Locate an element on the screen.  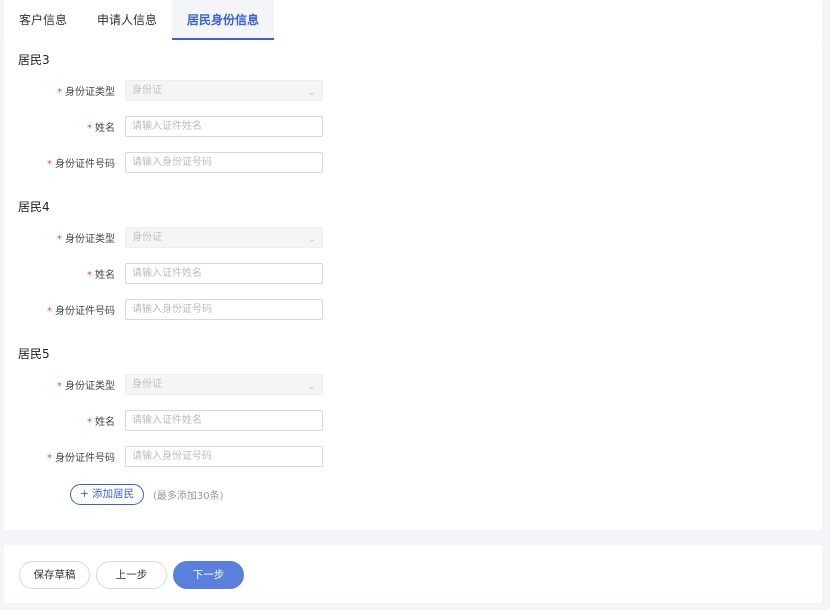
tab-bar: 客户信息 申请人信息 居民身份信息 is located at coordinates (413, 20).